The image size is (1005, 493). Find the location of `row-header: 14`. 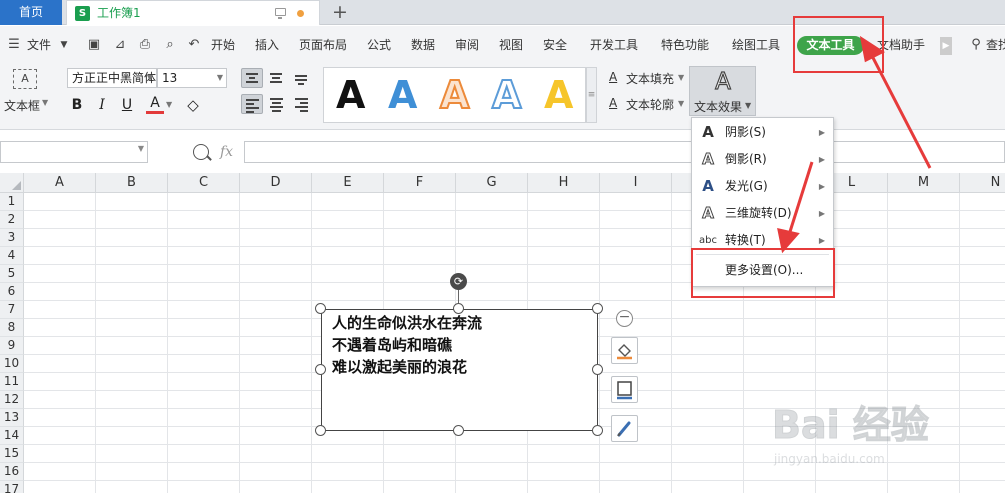

row-header: 14 is located at coordinates (12, 436).